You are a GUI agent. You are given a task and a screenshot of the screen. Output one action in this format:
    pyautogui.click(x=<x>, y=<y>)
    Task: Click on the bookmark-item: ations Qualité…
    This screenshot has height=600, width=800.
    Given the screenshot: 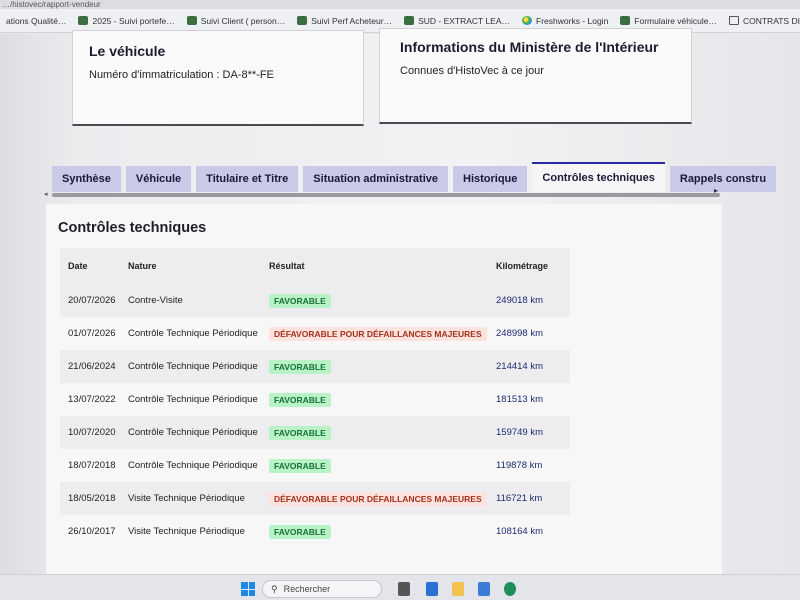 What is the action you would take?
    pyautogui.click(x=36, y=21)
    